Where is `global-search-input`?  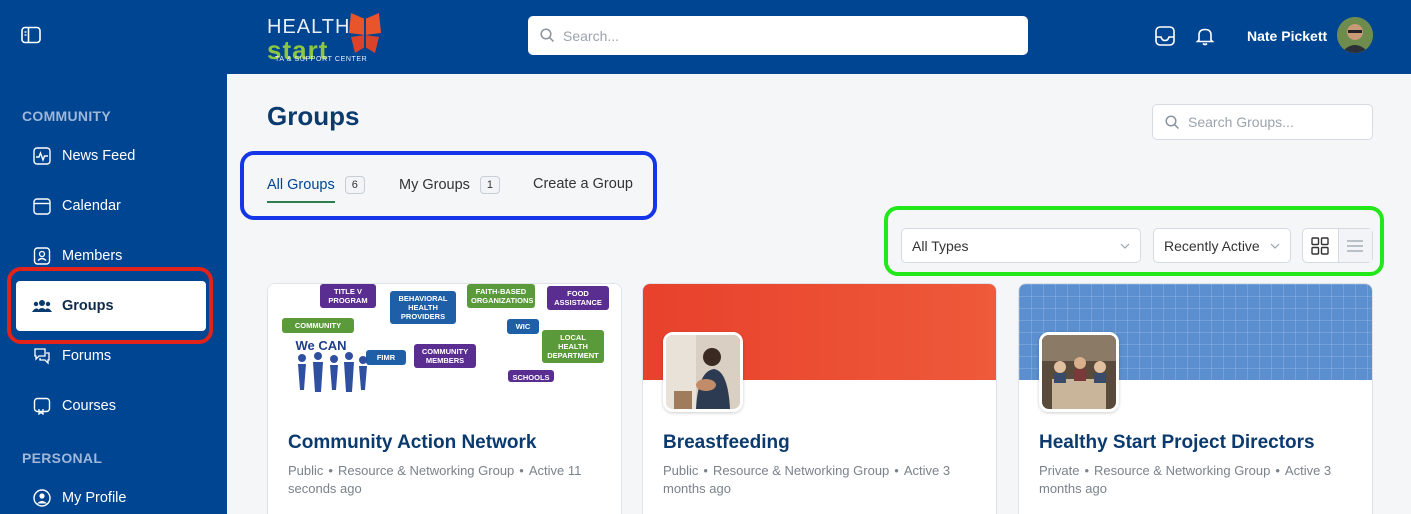 global-search-input is located at coordinates (783, 35).